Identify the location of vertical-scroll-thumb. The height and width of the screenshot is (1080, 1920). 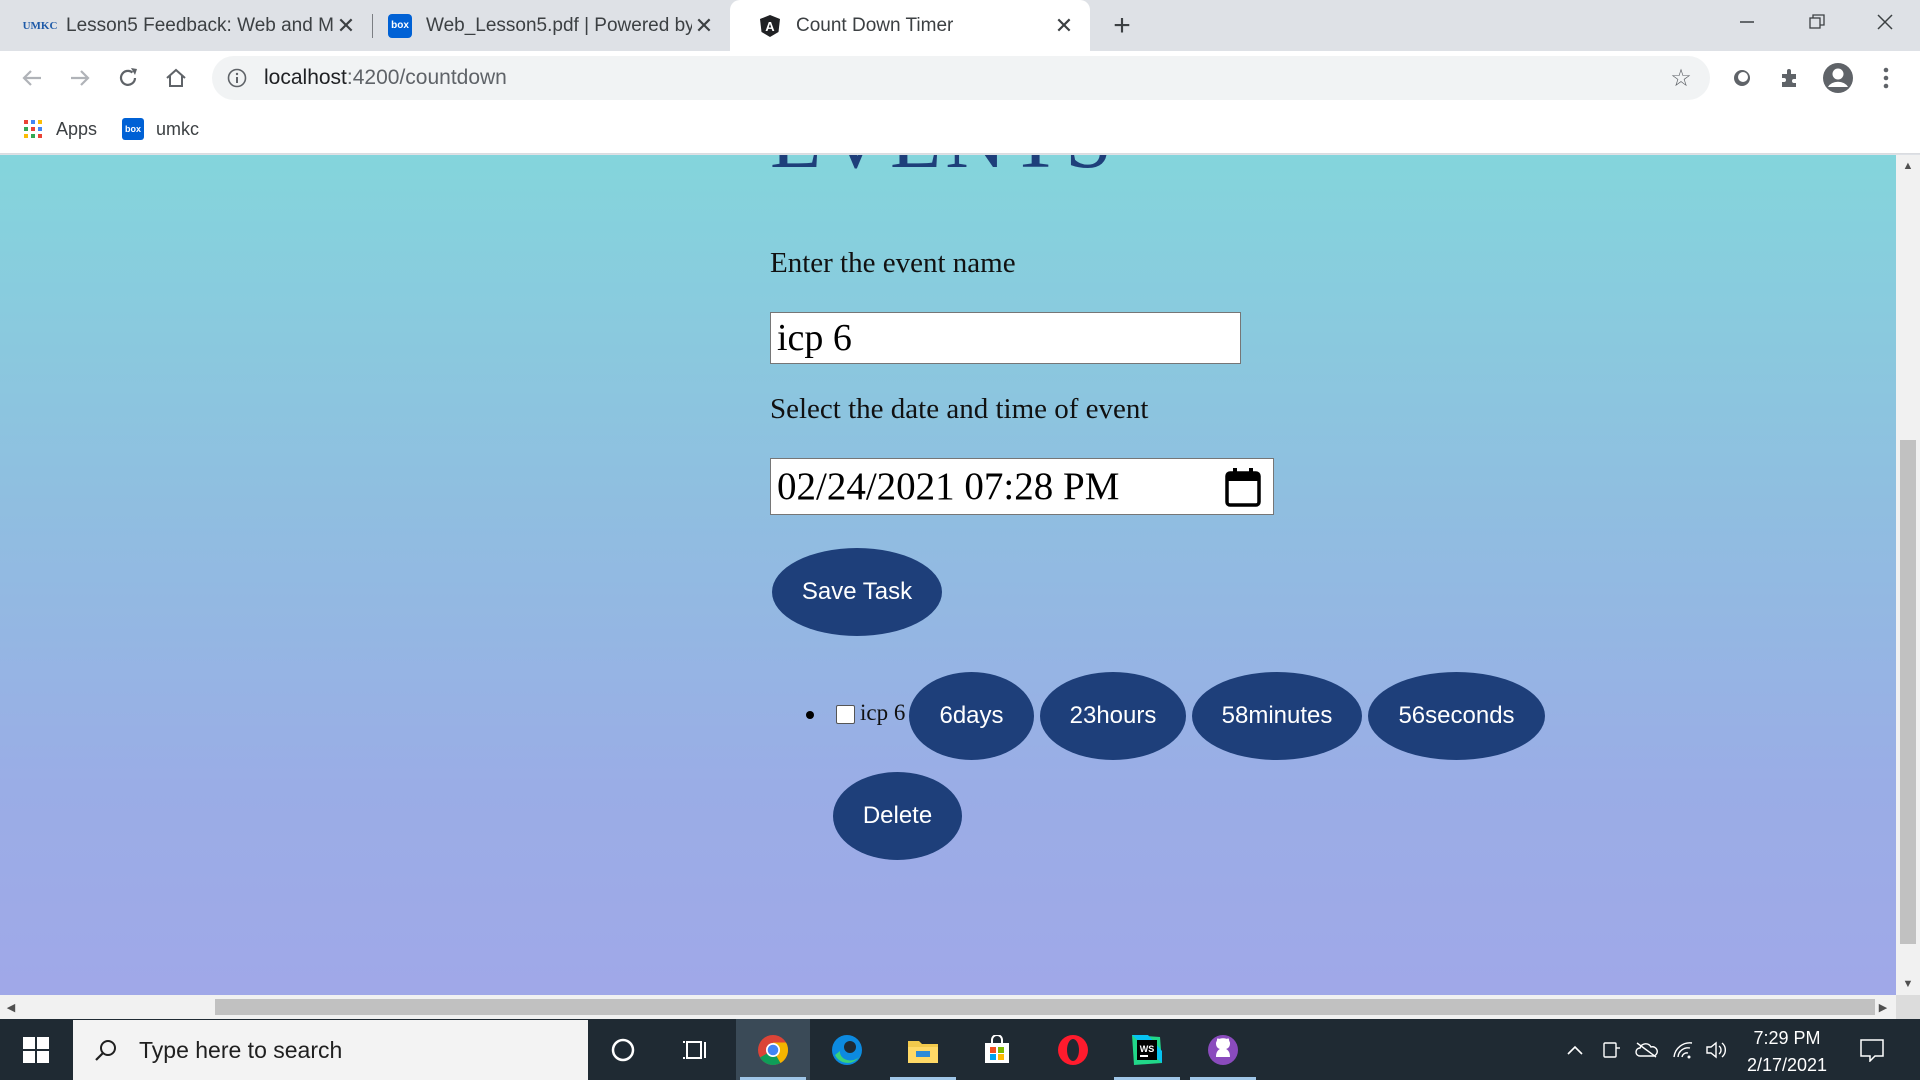
(1908, 692).